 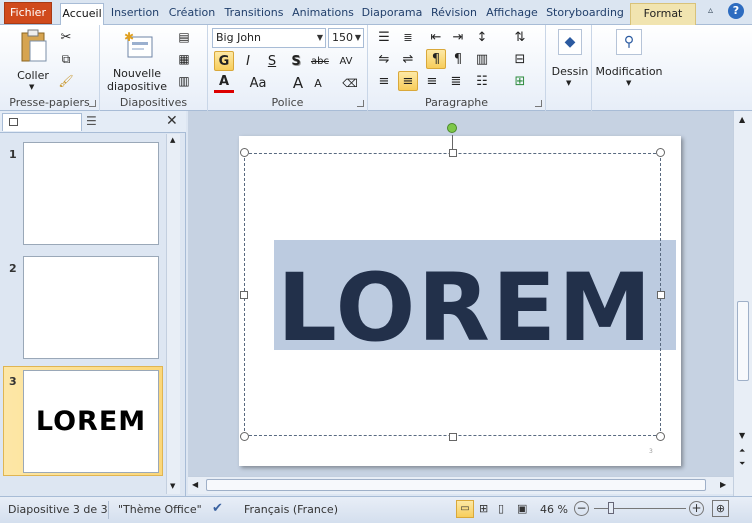 I want to click on close-pane-icon: ✕, so click(x=172, y=121).